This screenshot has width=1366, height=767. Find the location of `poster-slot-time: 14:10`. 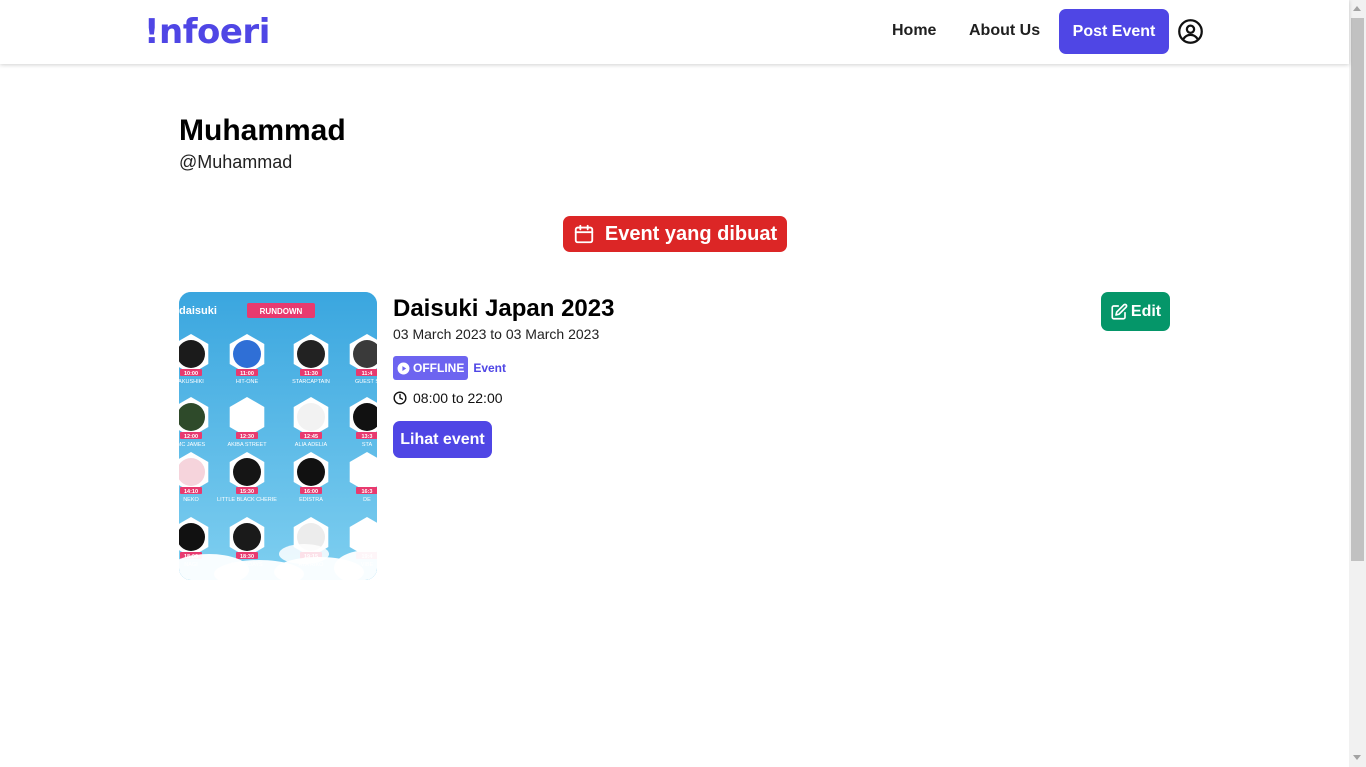

poster-slot-time: 14:10 is located at coordinates (191, 492).